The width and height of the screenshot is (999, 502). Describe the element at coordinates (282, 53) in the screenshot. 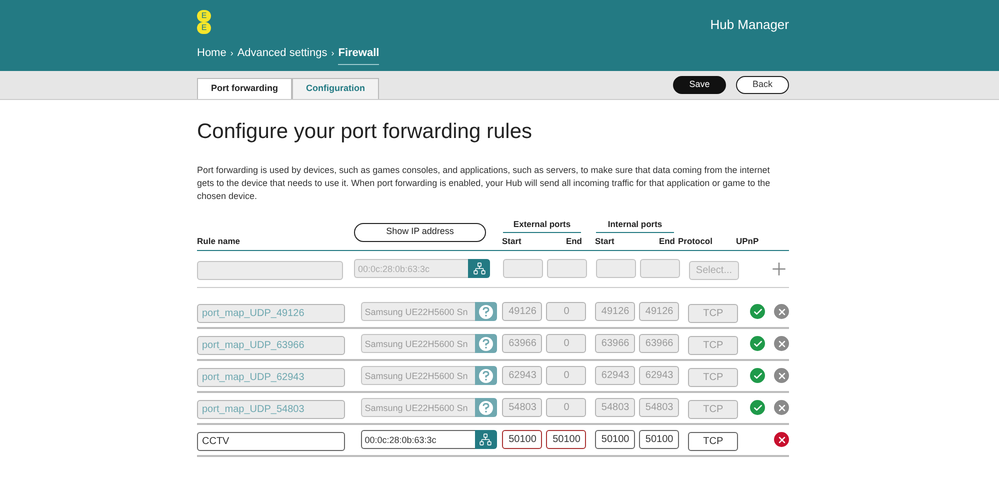

I see `breadcrumb-link: Advanced settings` at that location.